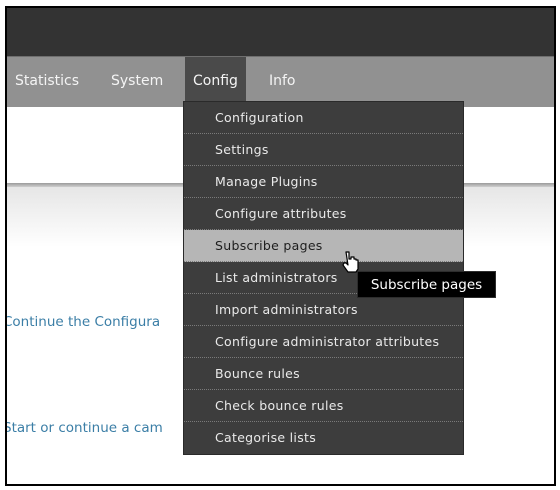 The height and width of the screenshot is (490, 560). Describe the element at coordinates (323, 406) in the screenshot. I see `menu-item-check-bounce-rules: Check bounce rules` at that location.